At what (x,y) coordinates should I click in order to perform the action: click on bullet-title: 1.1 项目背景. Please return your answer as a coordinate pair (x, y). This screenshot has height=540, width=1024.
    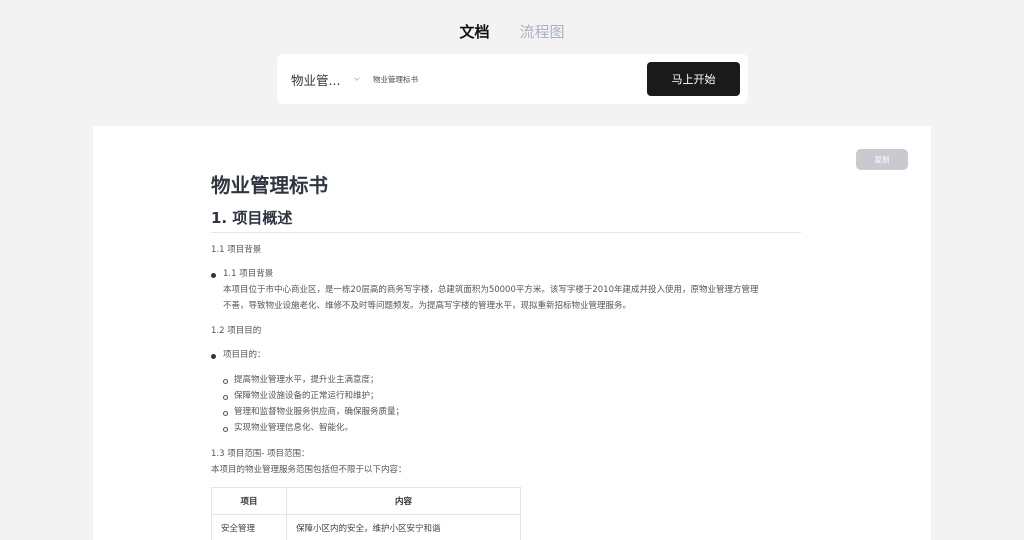
    Looking at the image, I should click on (248, 274).